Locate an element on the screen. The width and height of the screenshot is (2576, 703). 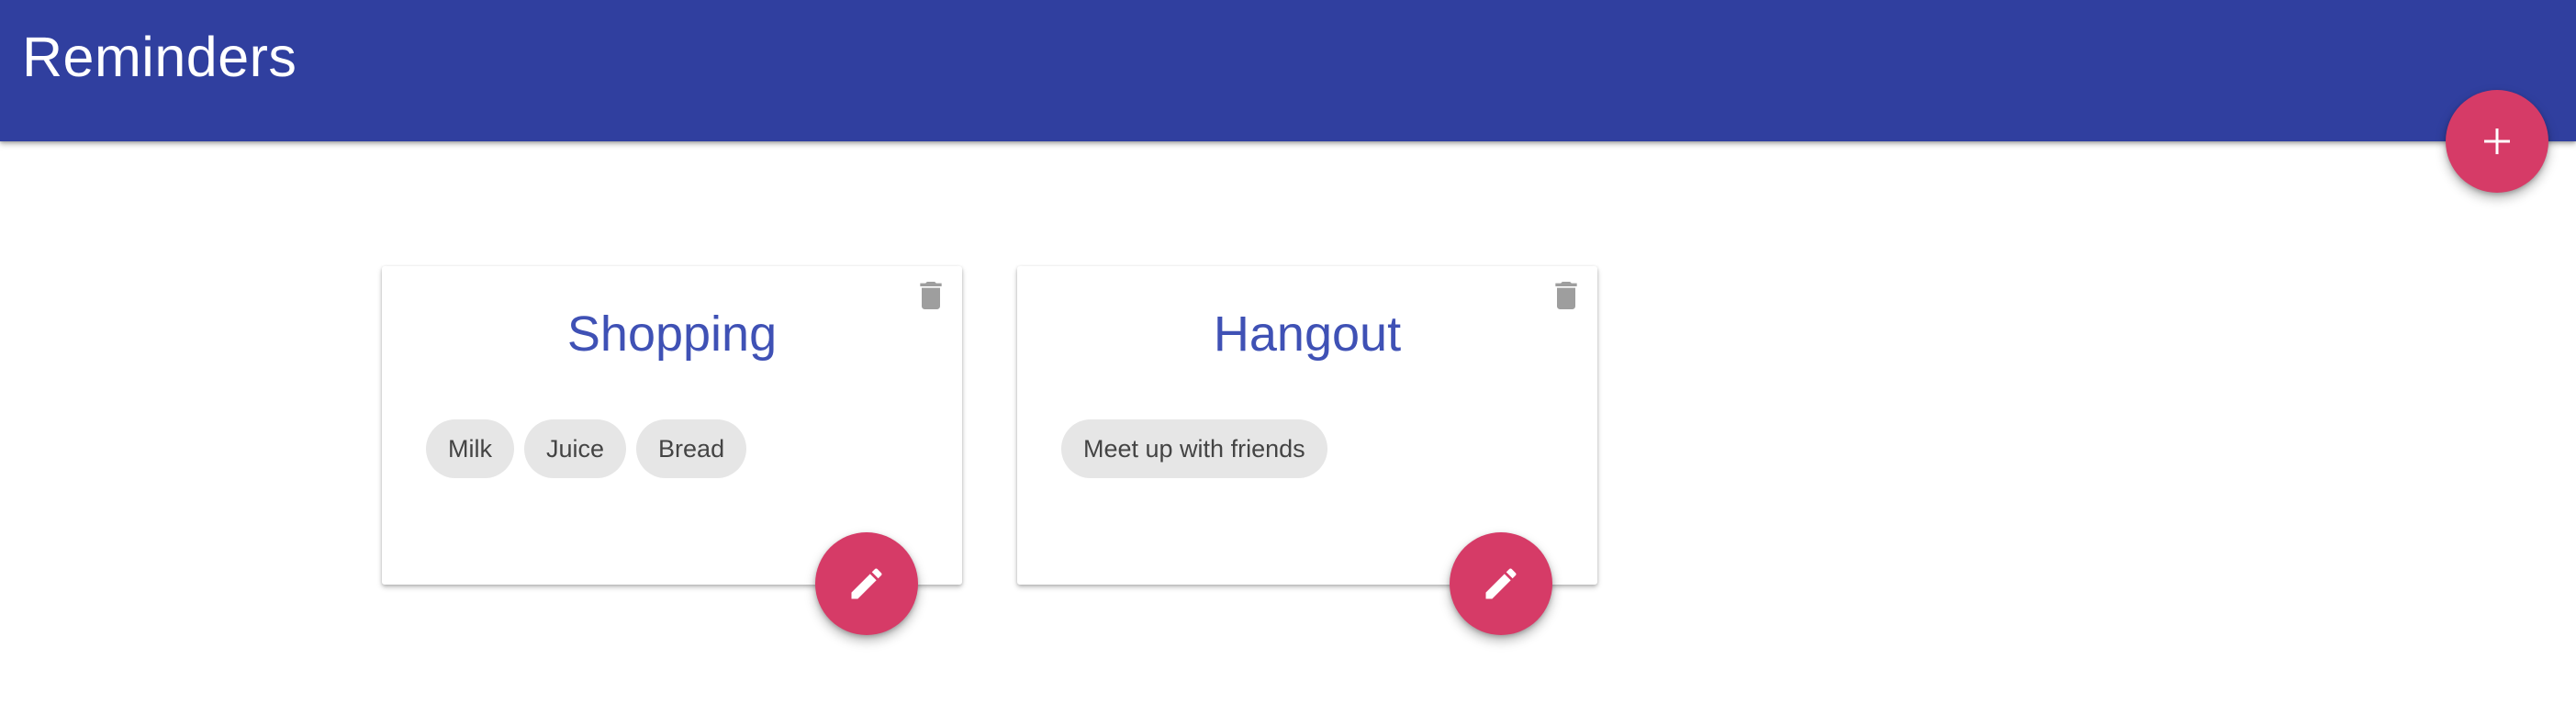
card-title: Shopping is located at coordinates (672, 334).